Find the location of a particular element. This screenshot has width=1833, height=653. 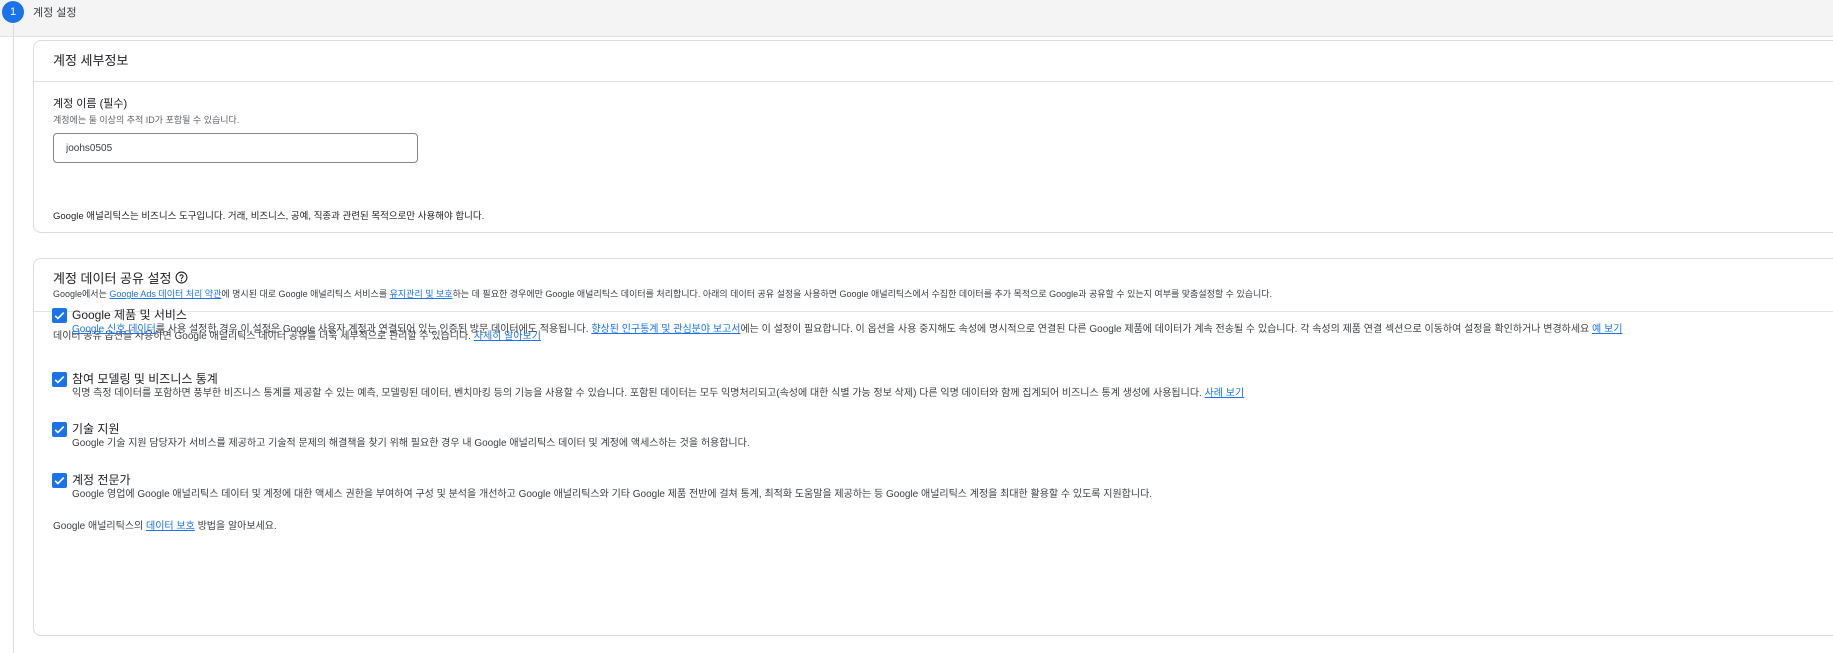

modeling-insights-checkbox is located at coordinates (59, 379).